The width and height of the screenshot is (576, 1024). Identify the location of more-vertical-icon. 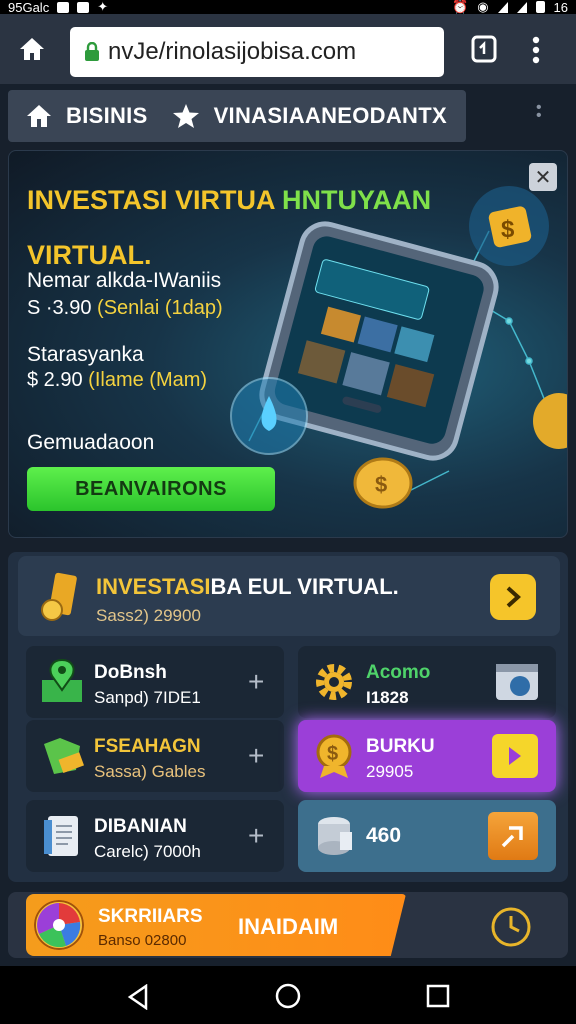
(536, 50).